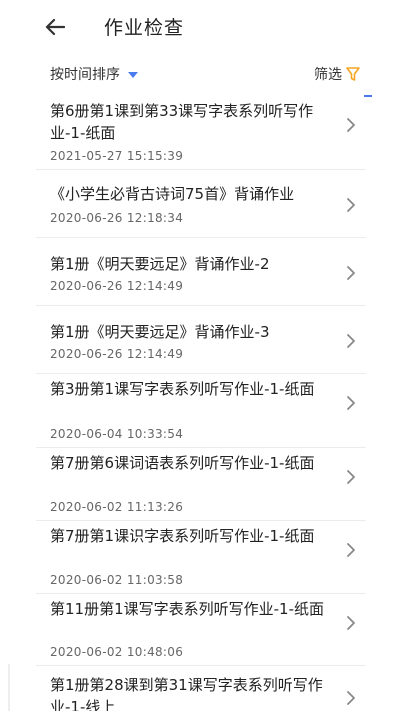  Describe the element at coordinates (186, 693) in the screenshot. I see `item-title: 第1册第28课到第31课写字表系列听写作业-1-线上` at that location.